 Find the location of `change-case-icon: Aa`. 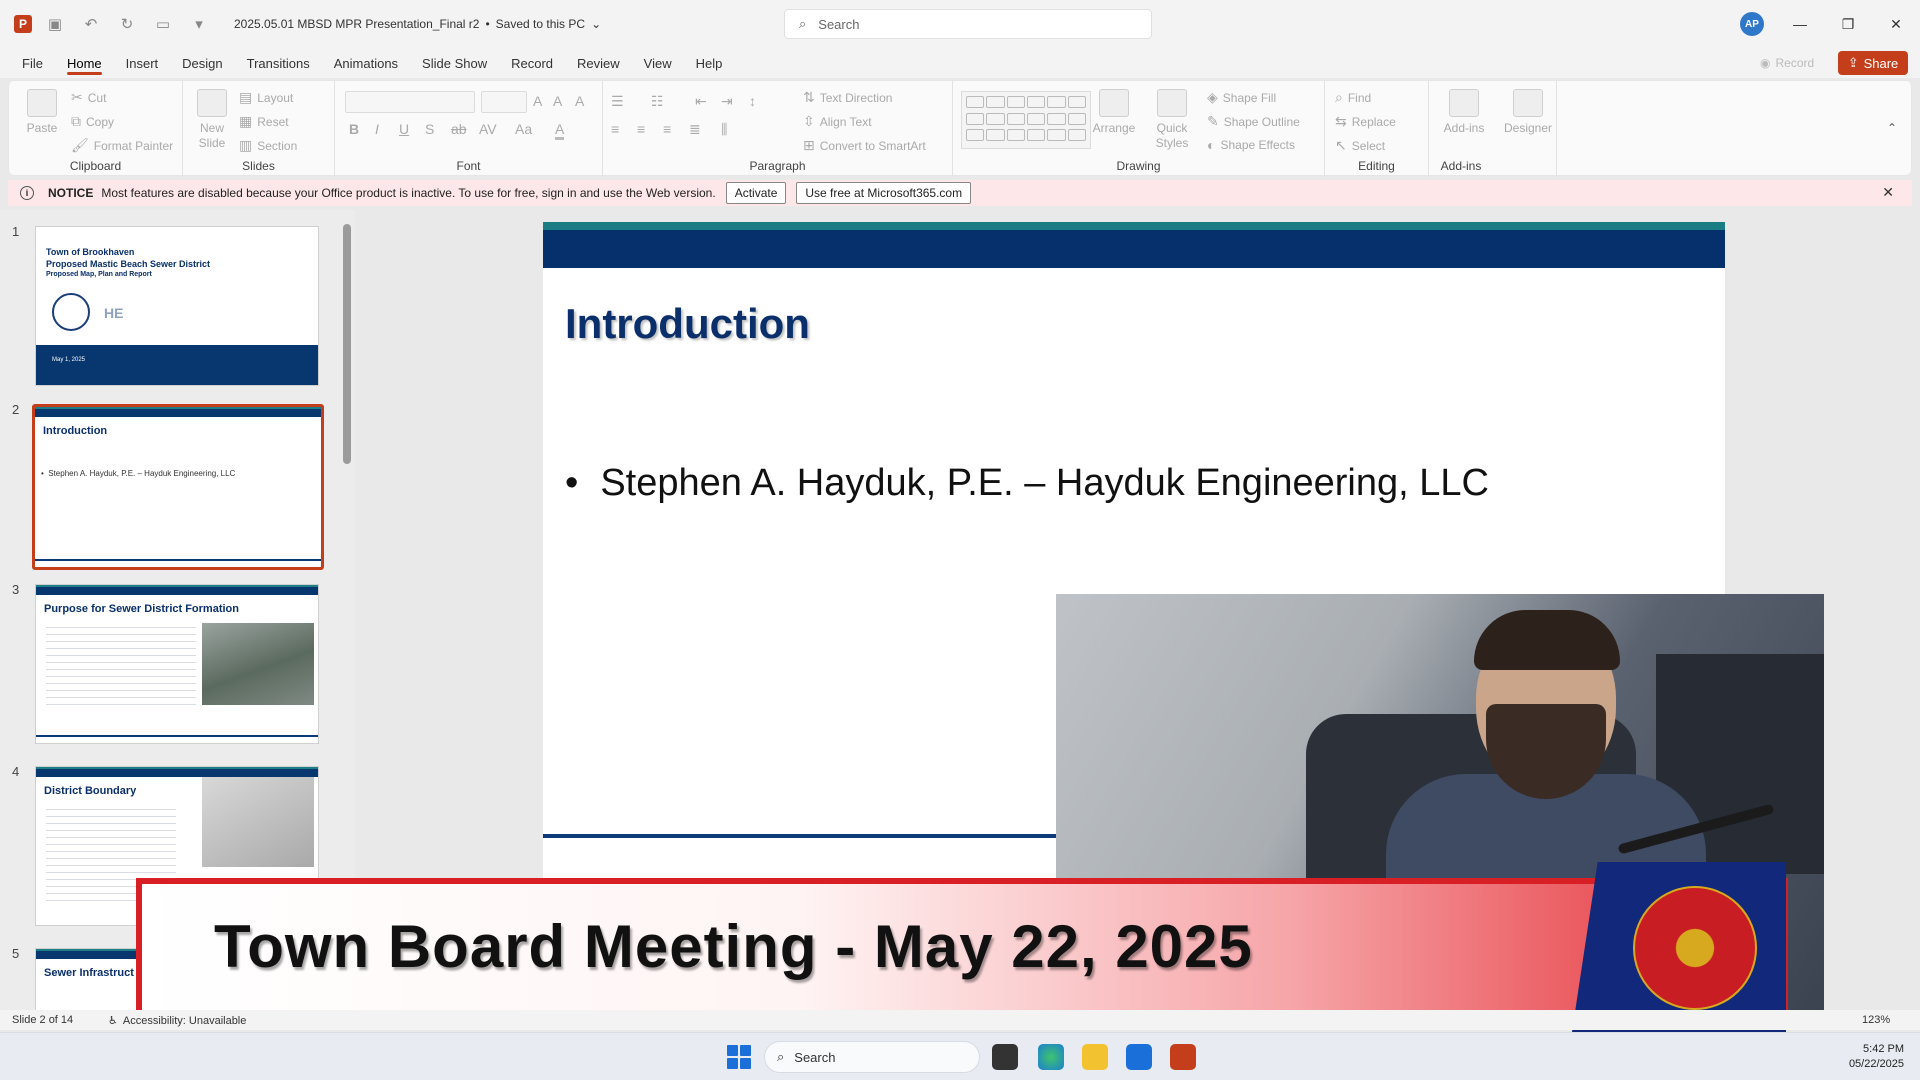

change-case-icon: Aa is located at coordinates (523, 129).